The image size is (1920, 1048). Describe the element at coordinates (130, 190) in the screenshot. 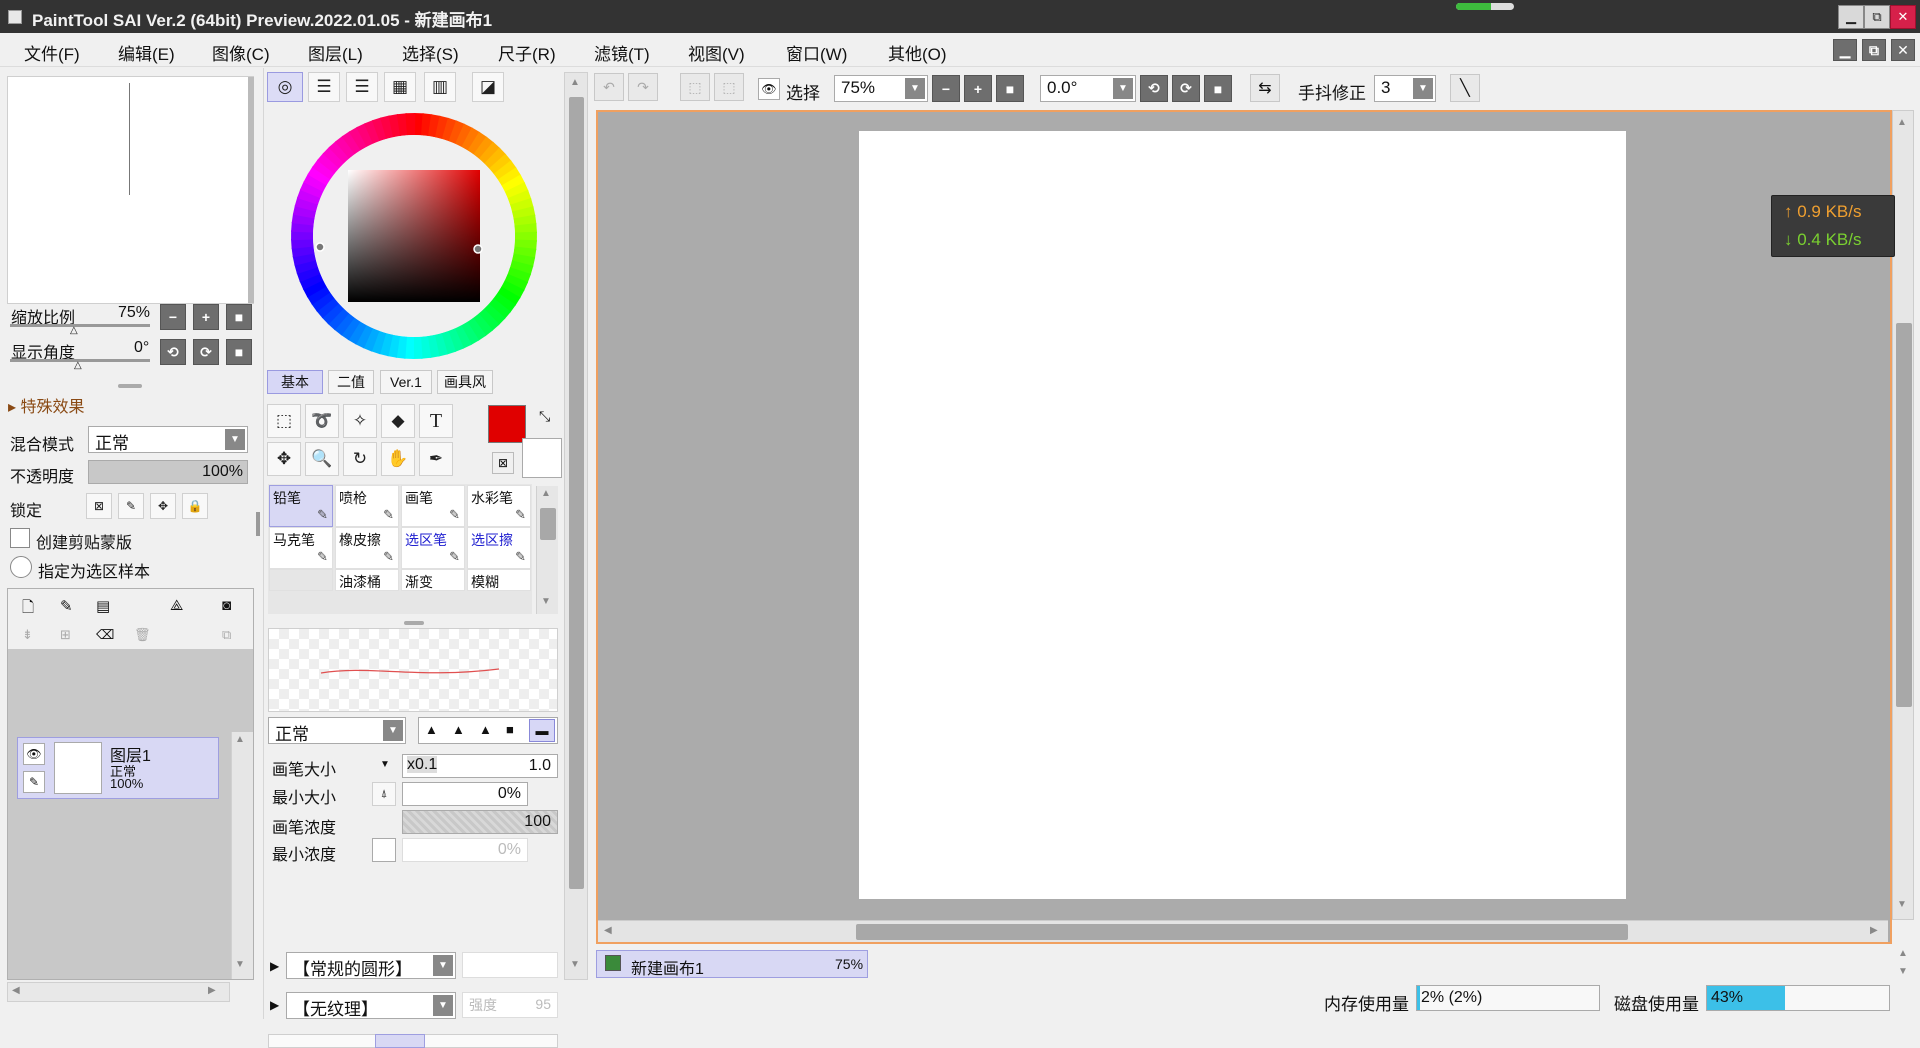

I see `navigator-preview` at that location.